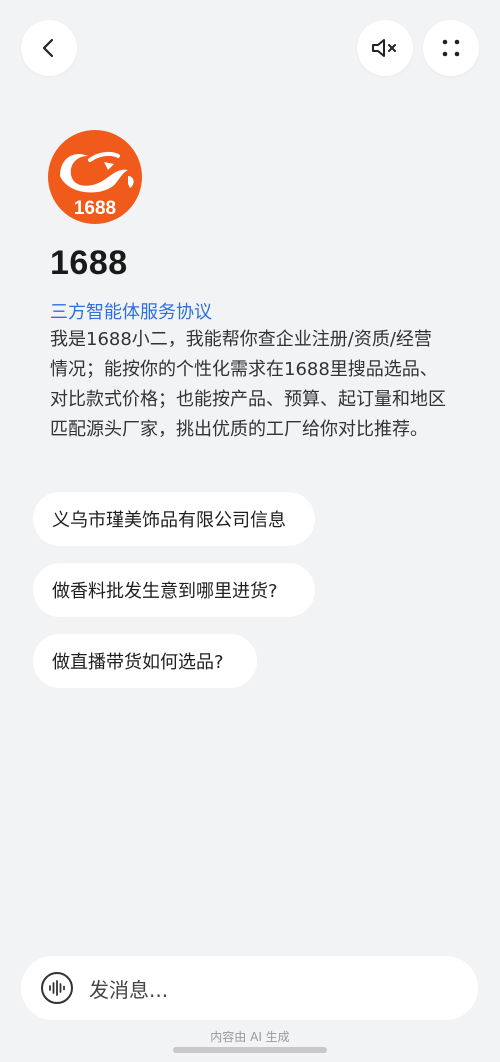 The image size is (500, 1062). I want to click on back-button, so click(49, 48).